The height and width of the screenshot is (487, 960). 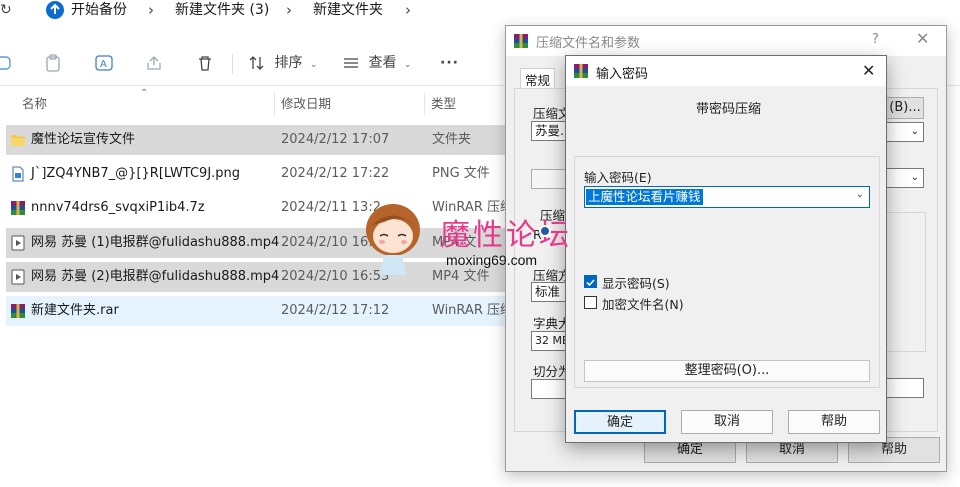 I want to click on file-date: 2024/2/10 16:, so click(x=327, y=242).